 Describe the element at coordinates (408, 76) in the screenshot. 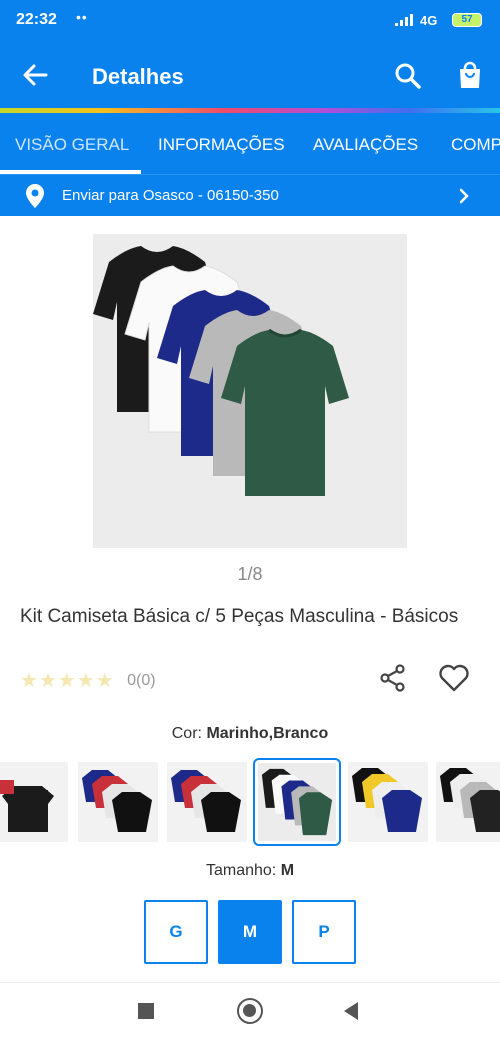

I see `search-icon` at that location.